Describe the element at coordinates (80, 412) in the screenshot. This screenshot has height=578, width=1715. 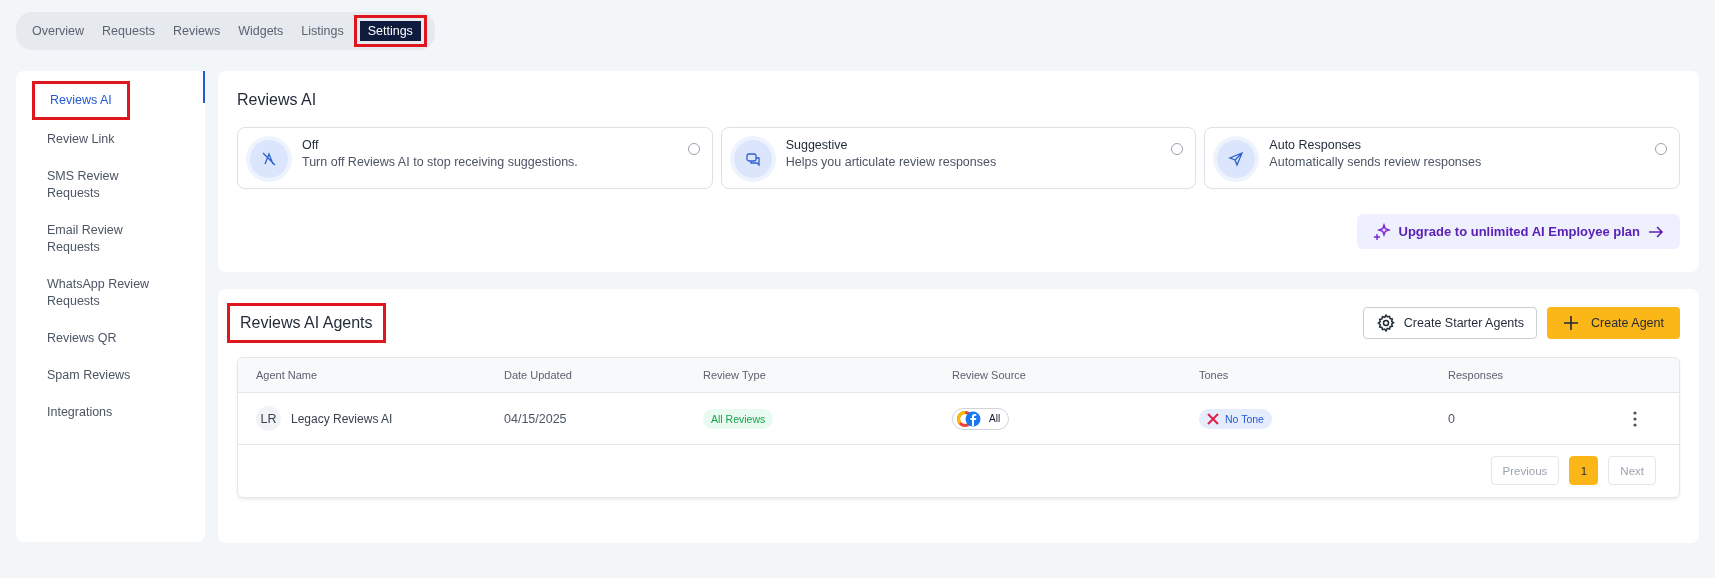
I see `sidebar-item: Integrations` at that location.